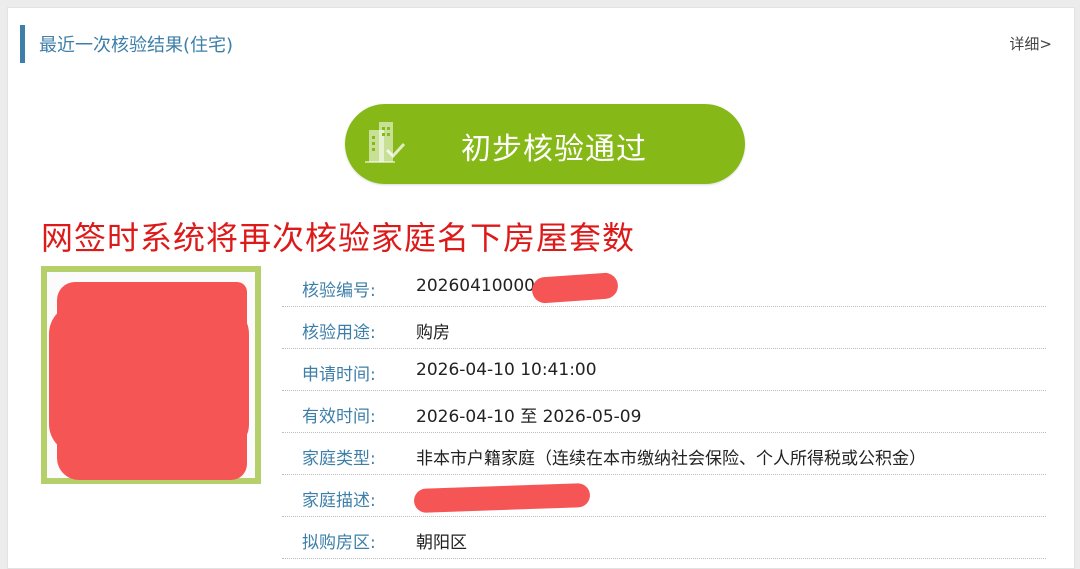 The width and height of the screenshot is (1080, 569). I want to click on detail-row: 家庭类型: 非本市户籍家庭（连续在本市缴纳社会保险、个人所得税或公积金）, so click(664, 454).